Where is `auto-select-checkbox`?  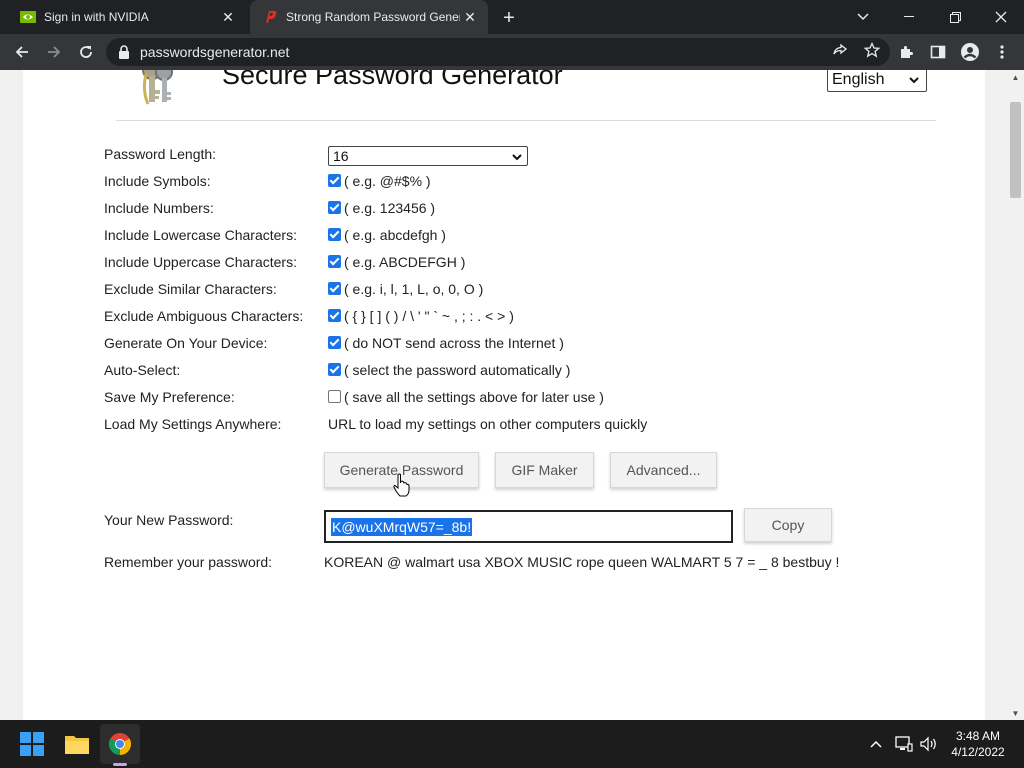 auto-select-checkbox is located at coordinates (334, 369).